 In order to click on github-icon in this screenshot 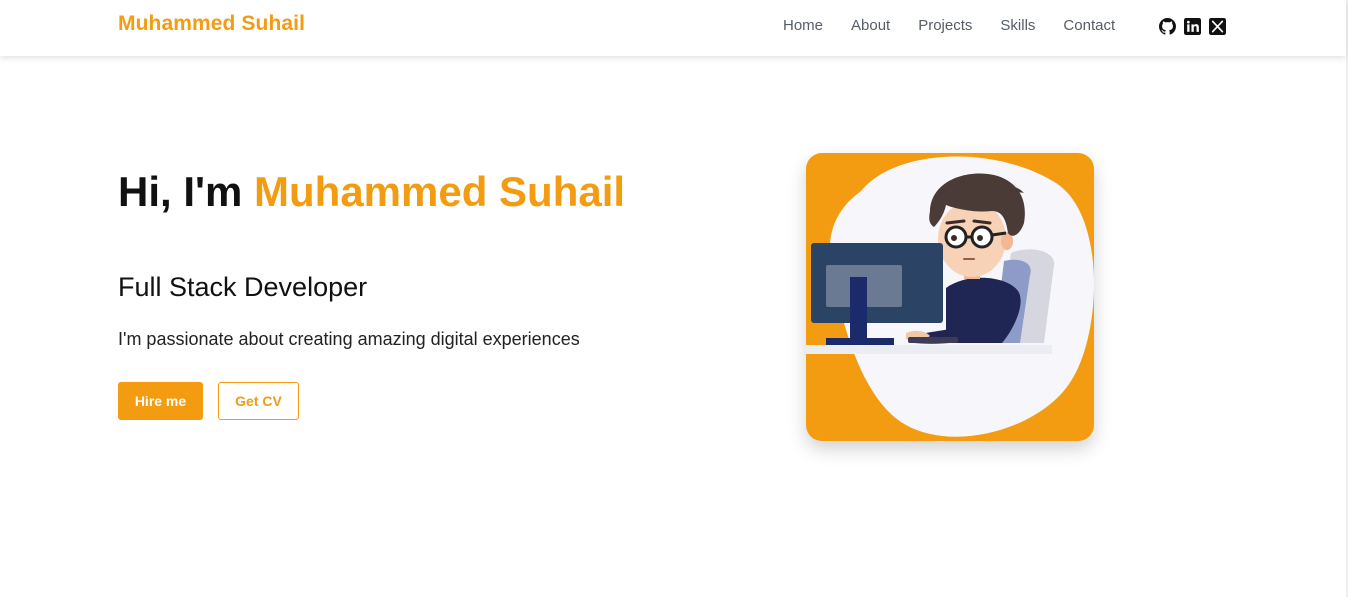, I will do `click(1167, 26)`.